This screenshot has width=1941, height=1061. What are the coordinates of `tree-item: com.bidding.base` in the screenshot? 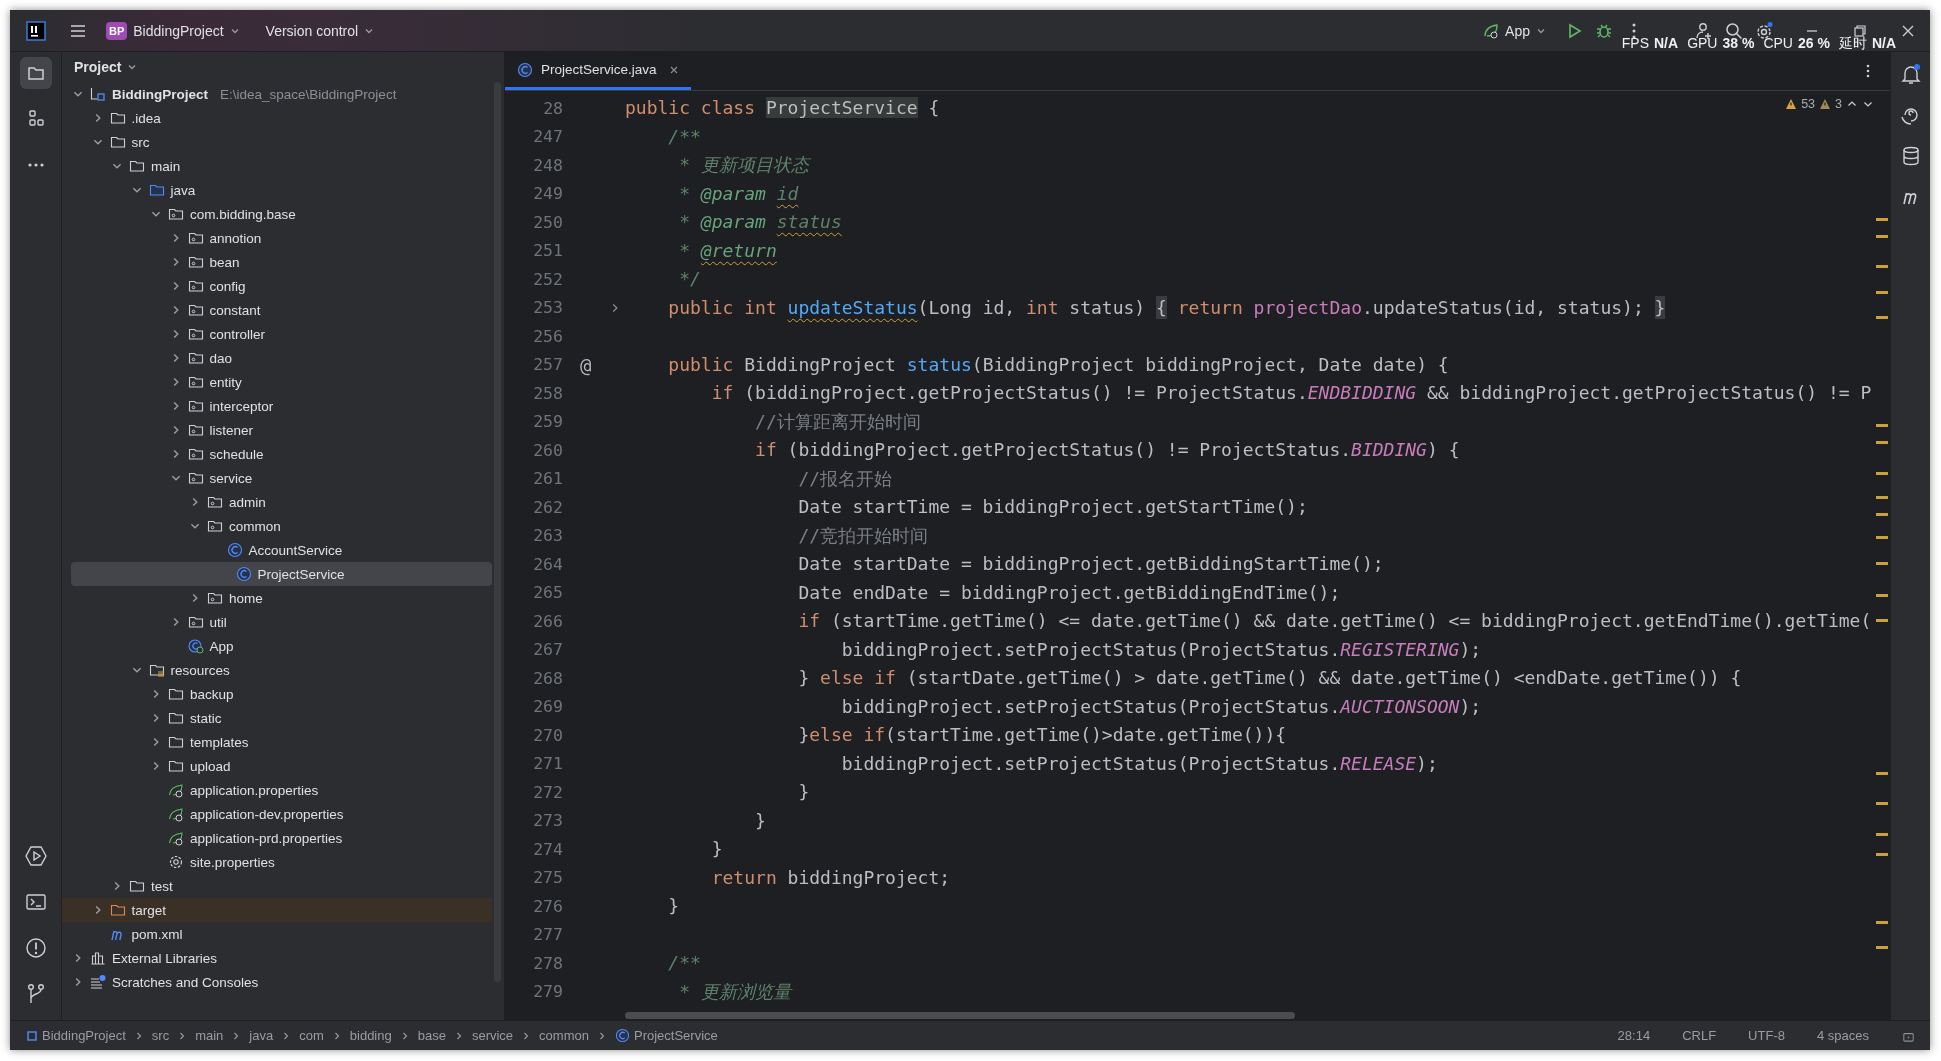 It's located at (277, 214).